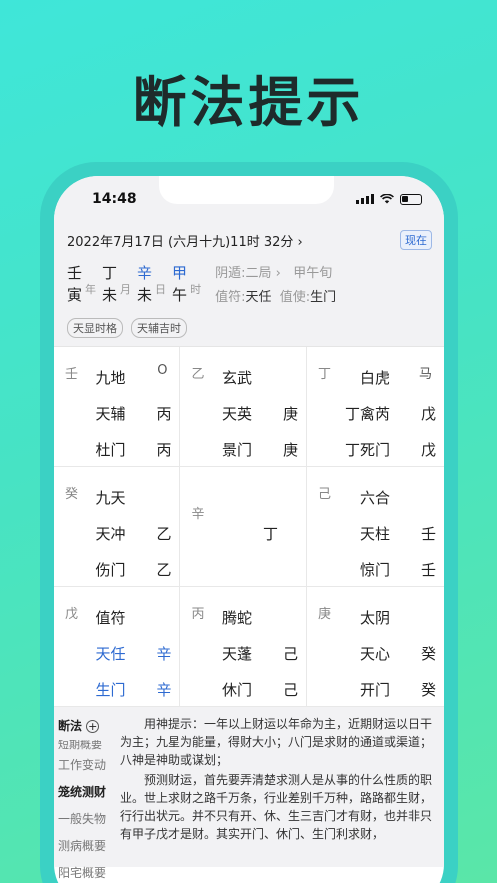 Image resolution: width=497 pixels, height=883 pixels. What do you see at coordinates (324, 614) in the screenshot?
I see `palace-stem: 庚` at bounding box center [324, 614].